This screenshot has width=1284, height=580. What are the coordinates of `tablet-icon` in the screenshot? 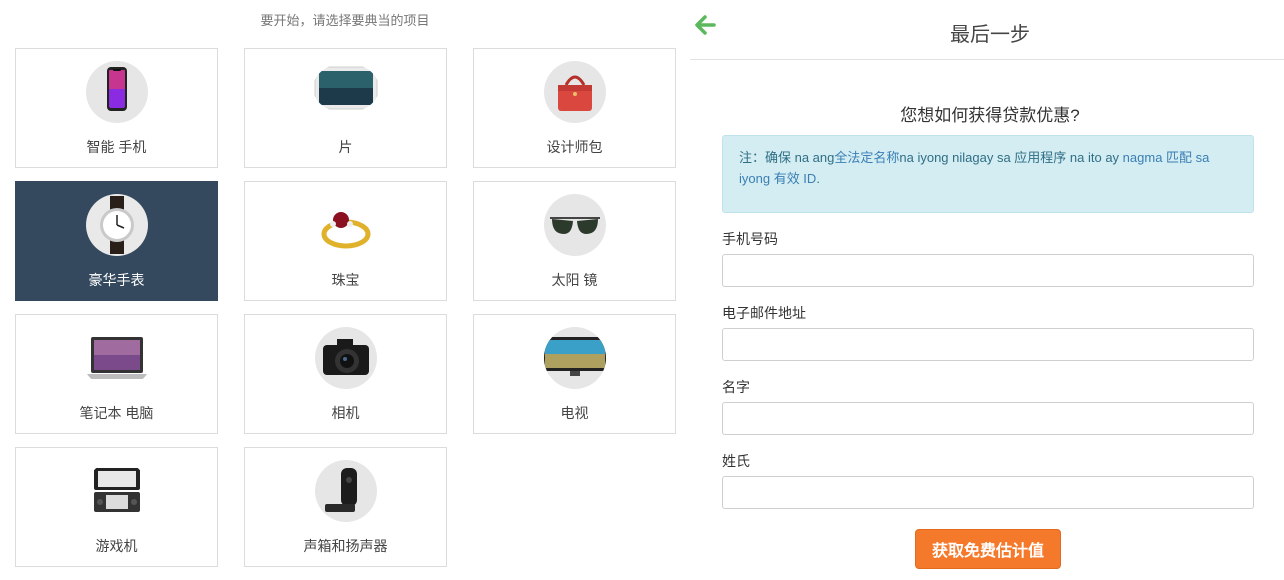 It's located at (346, 88).